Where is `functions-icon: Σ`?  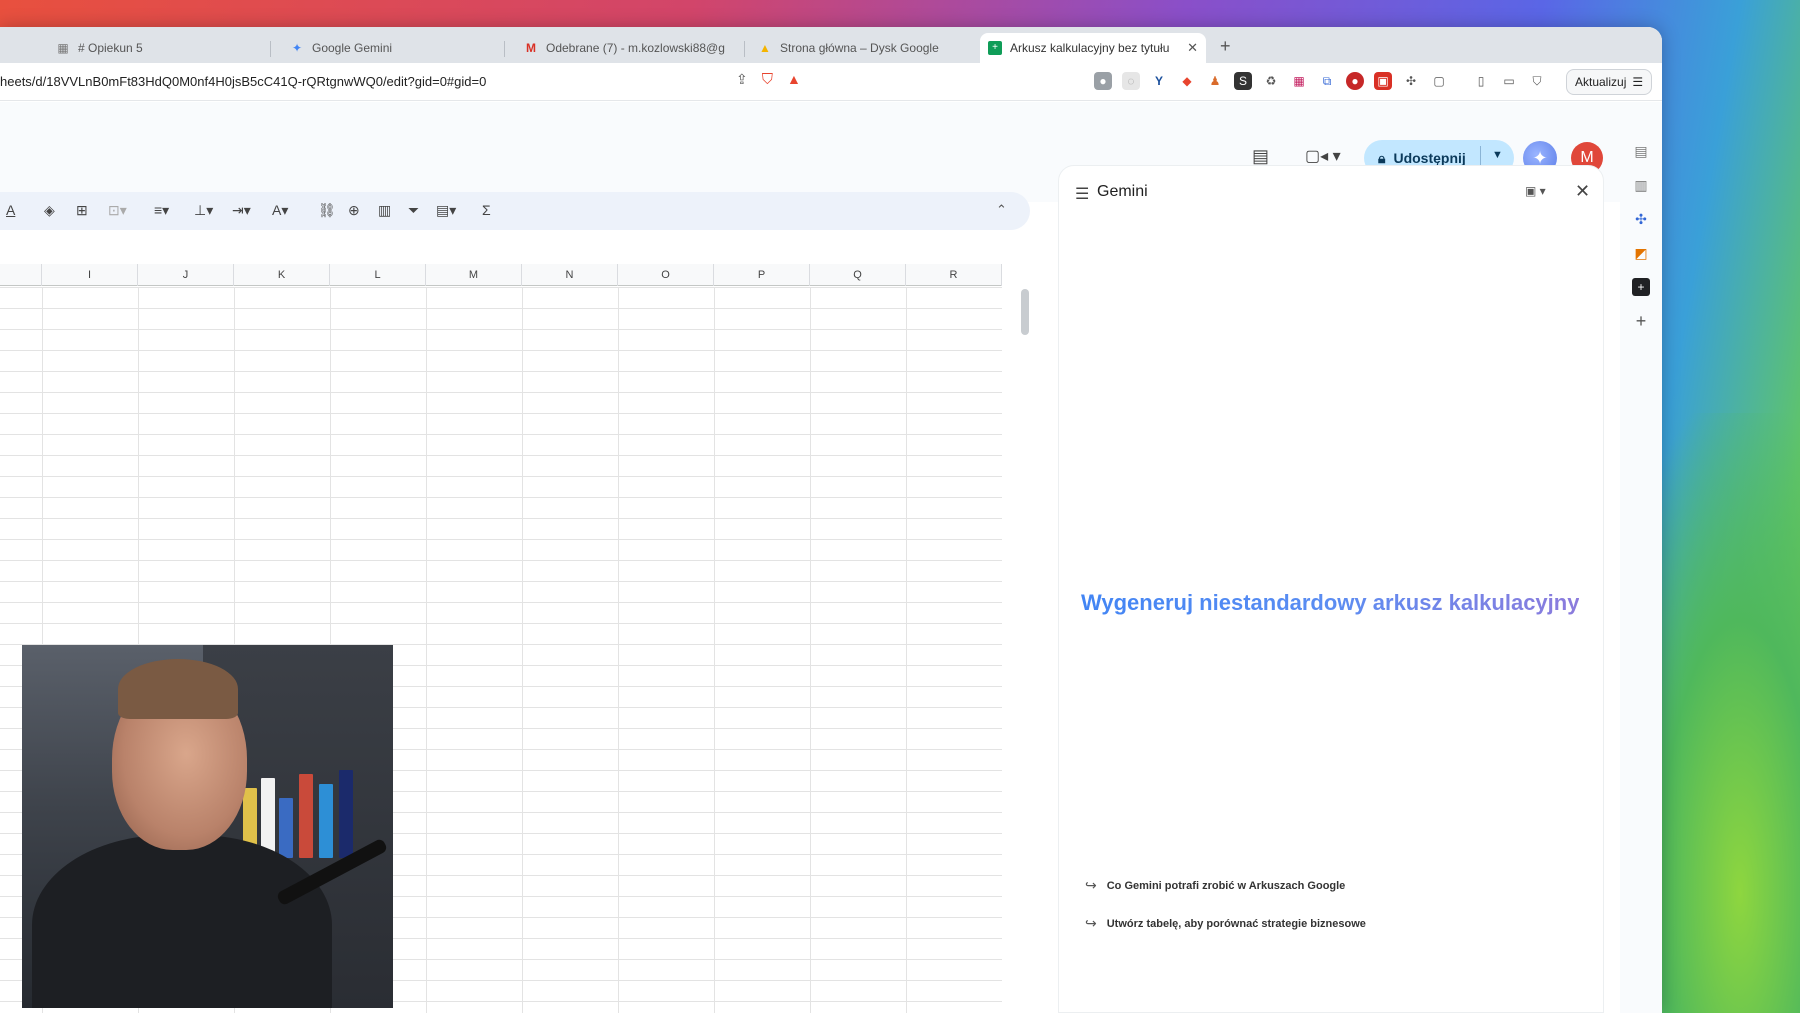 functions-icon: Σ is located at coordinates (486, 210).